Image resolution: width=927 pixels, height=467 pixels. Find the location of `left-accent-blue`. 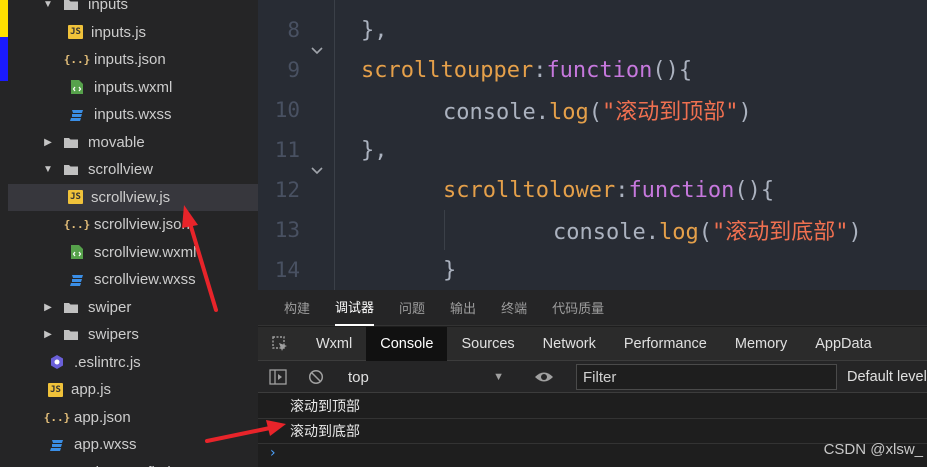

left-accent-blue is located at coordinates (4, 59).